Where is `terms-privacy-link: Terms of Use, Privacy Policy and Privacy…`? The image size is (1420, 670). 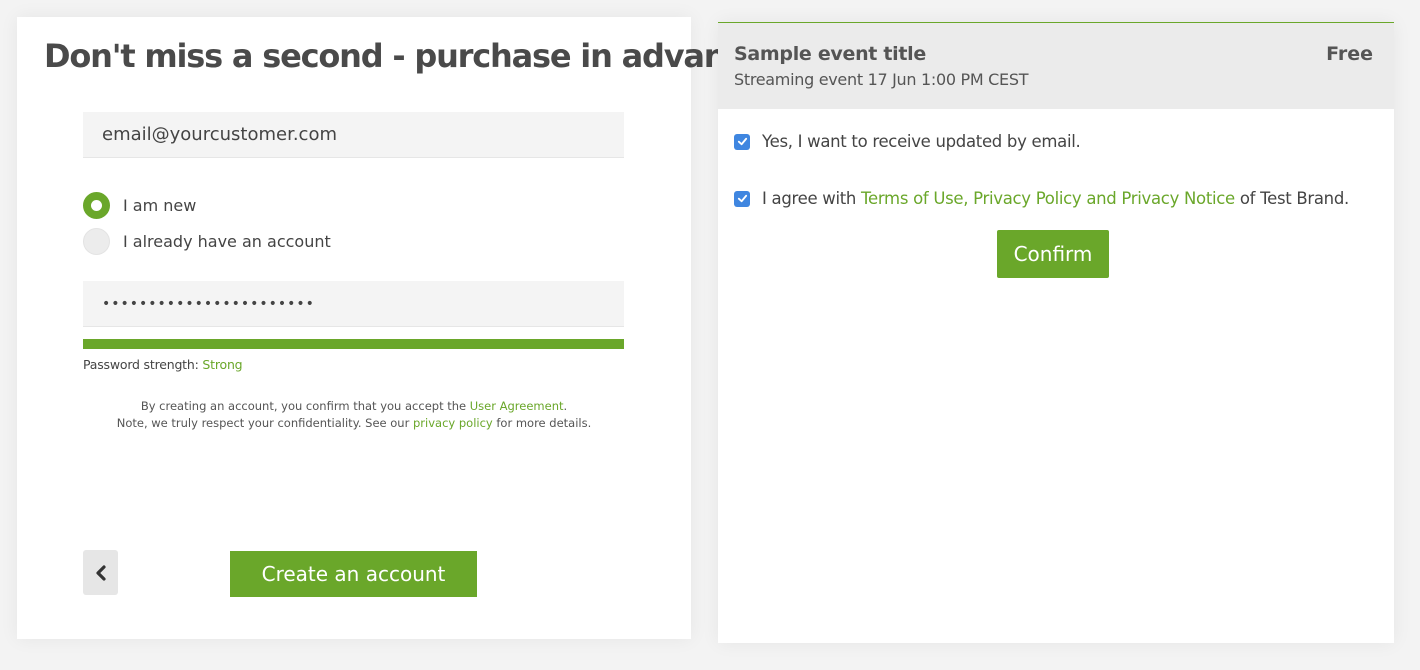
terms-privacy-link: Terms of Use, Privacy Policy and Privacy… is located at coordinates (1048, 198).